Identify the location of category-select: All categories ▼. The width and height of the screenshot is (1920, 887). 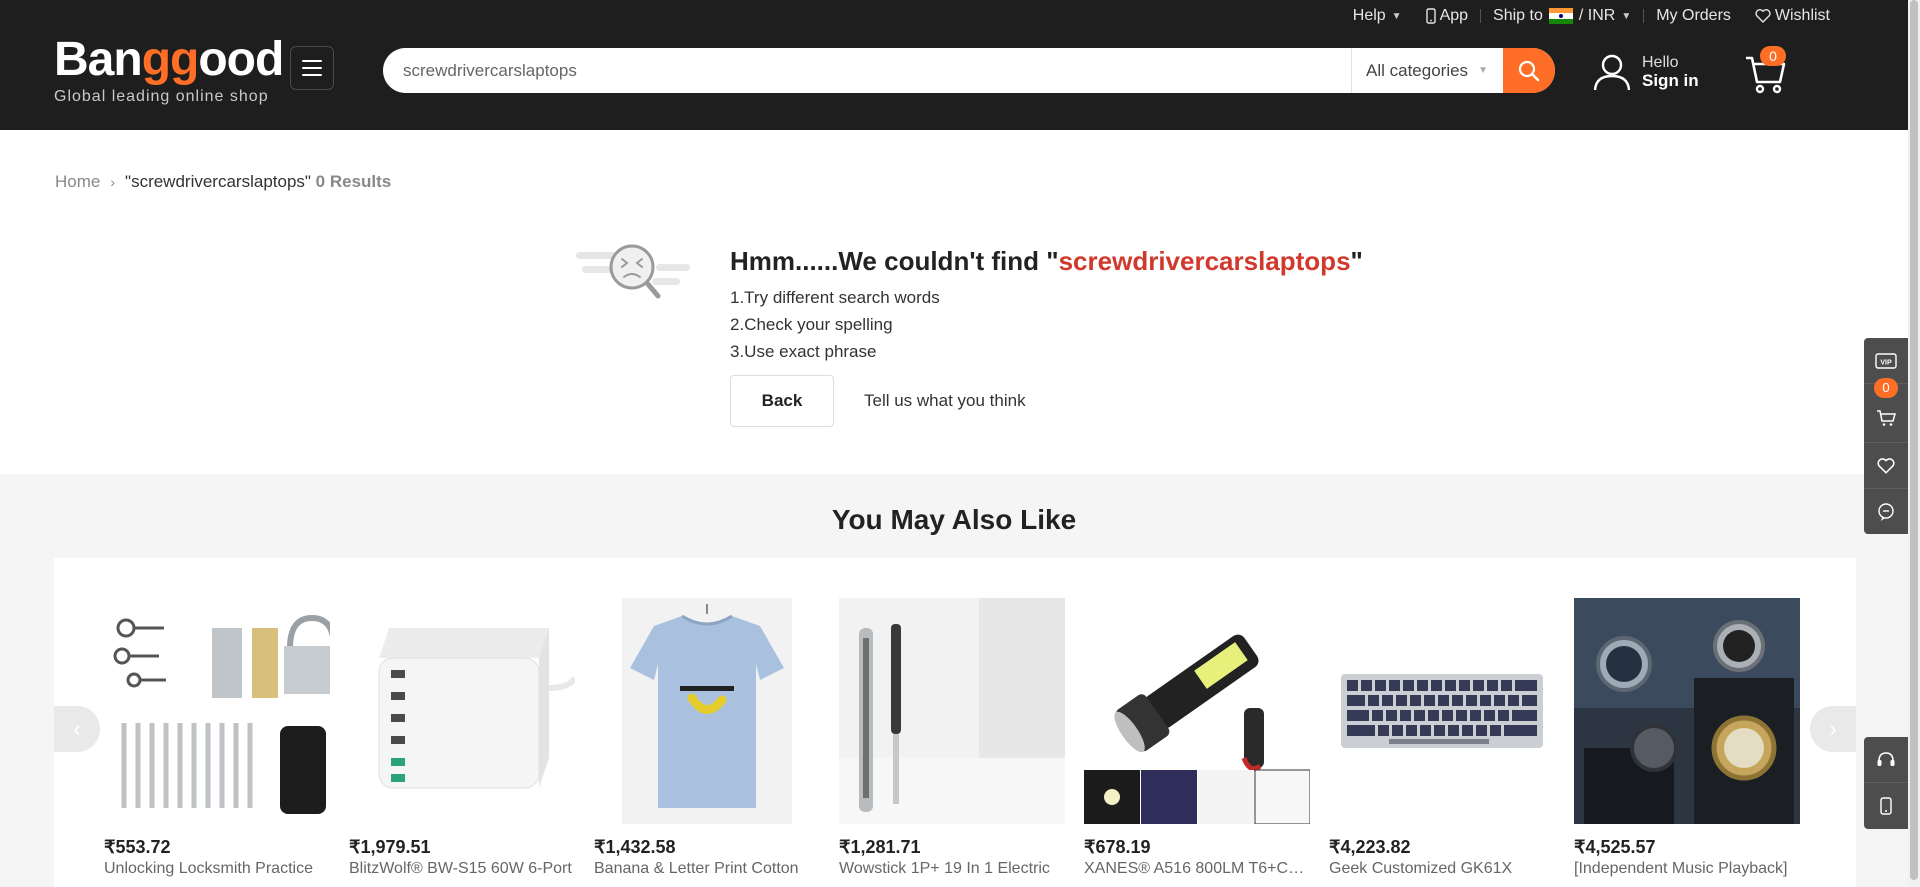
(1427, 70).